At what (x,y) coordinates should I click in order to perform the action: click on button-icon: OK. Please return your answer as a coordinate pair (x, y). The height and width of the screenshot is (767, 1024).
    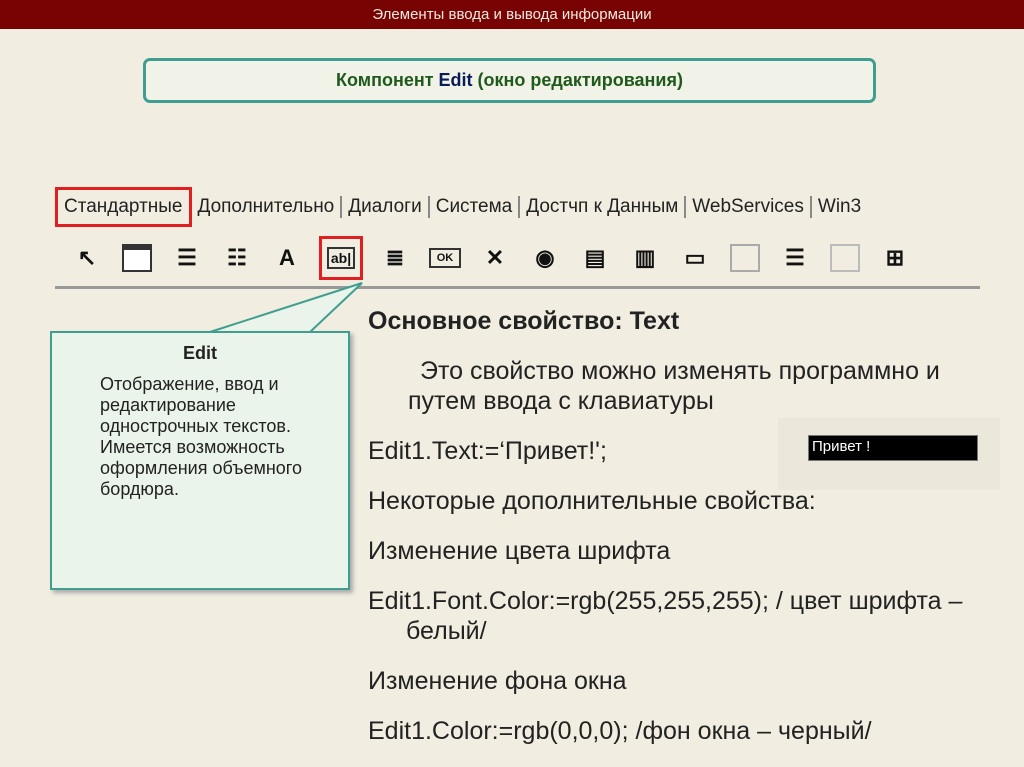
    Looking at the image, I should click on (445, 258).